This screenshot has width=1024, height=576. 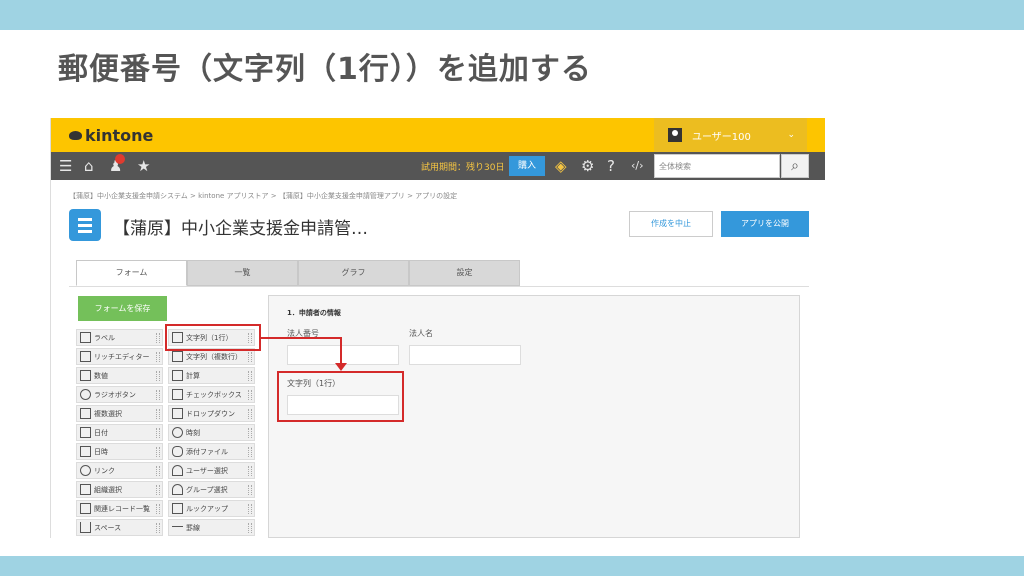 I want to click on cancel-creation-button: 作成を中止, so click(x=671, y=224).